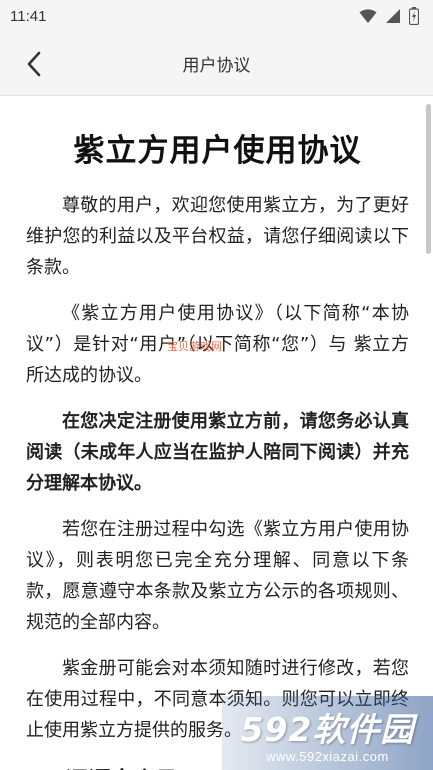  I want to click on status-icons, so click(389, 16).